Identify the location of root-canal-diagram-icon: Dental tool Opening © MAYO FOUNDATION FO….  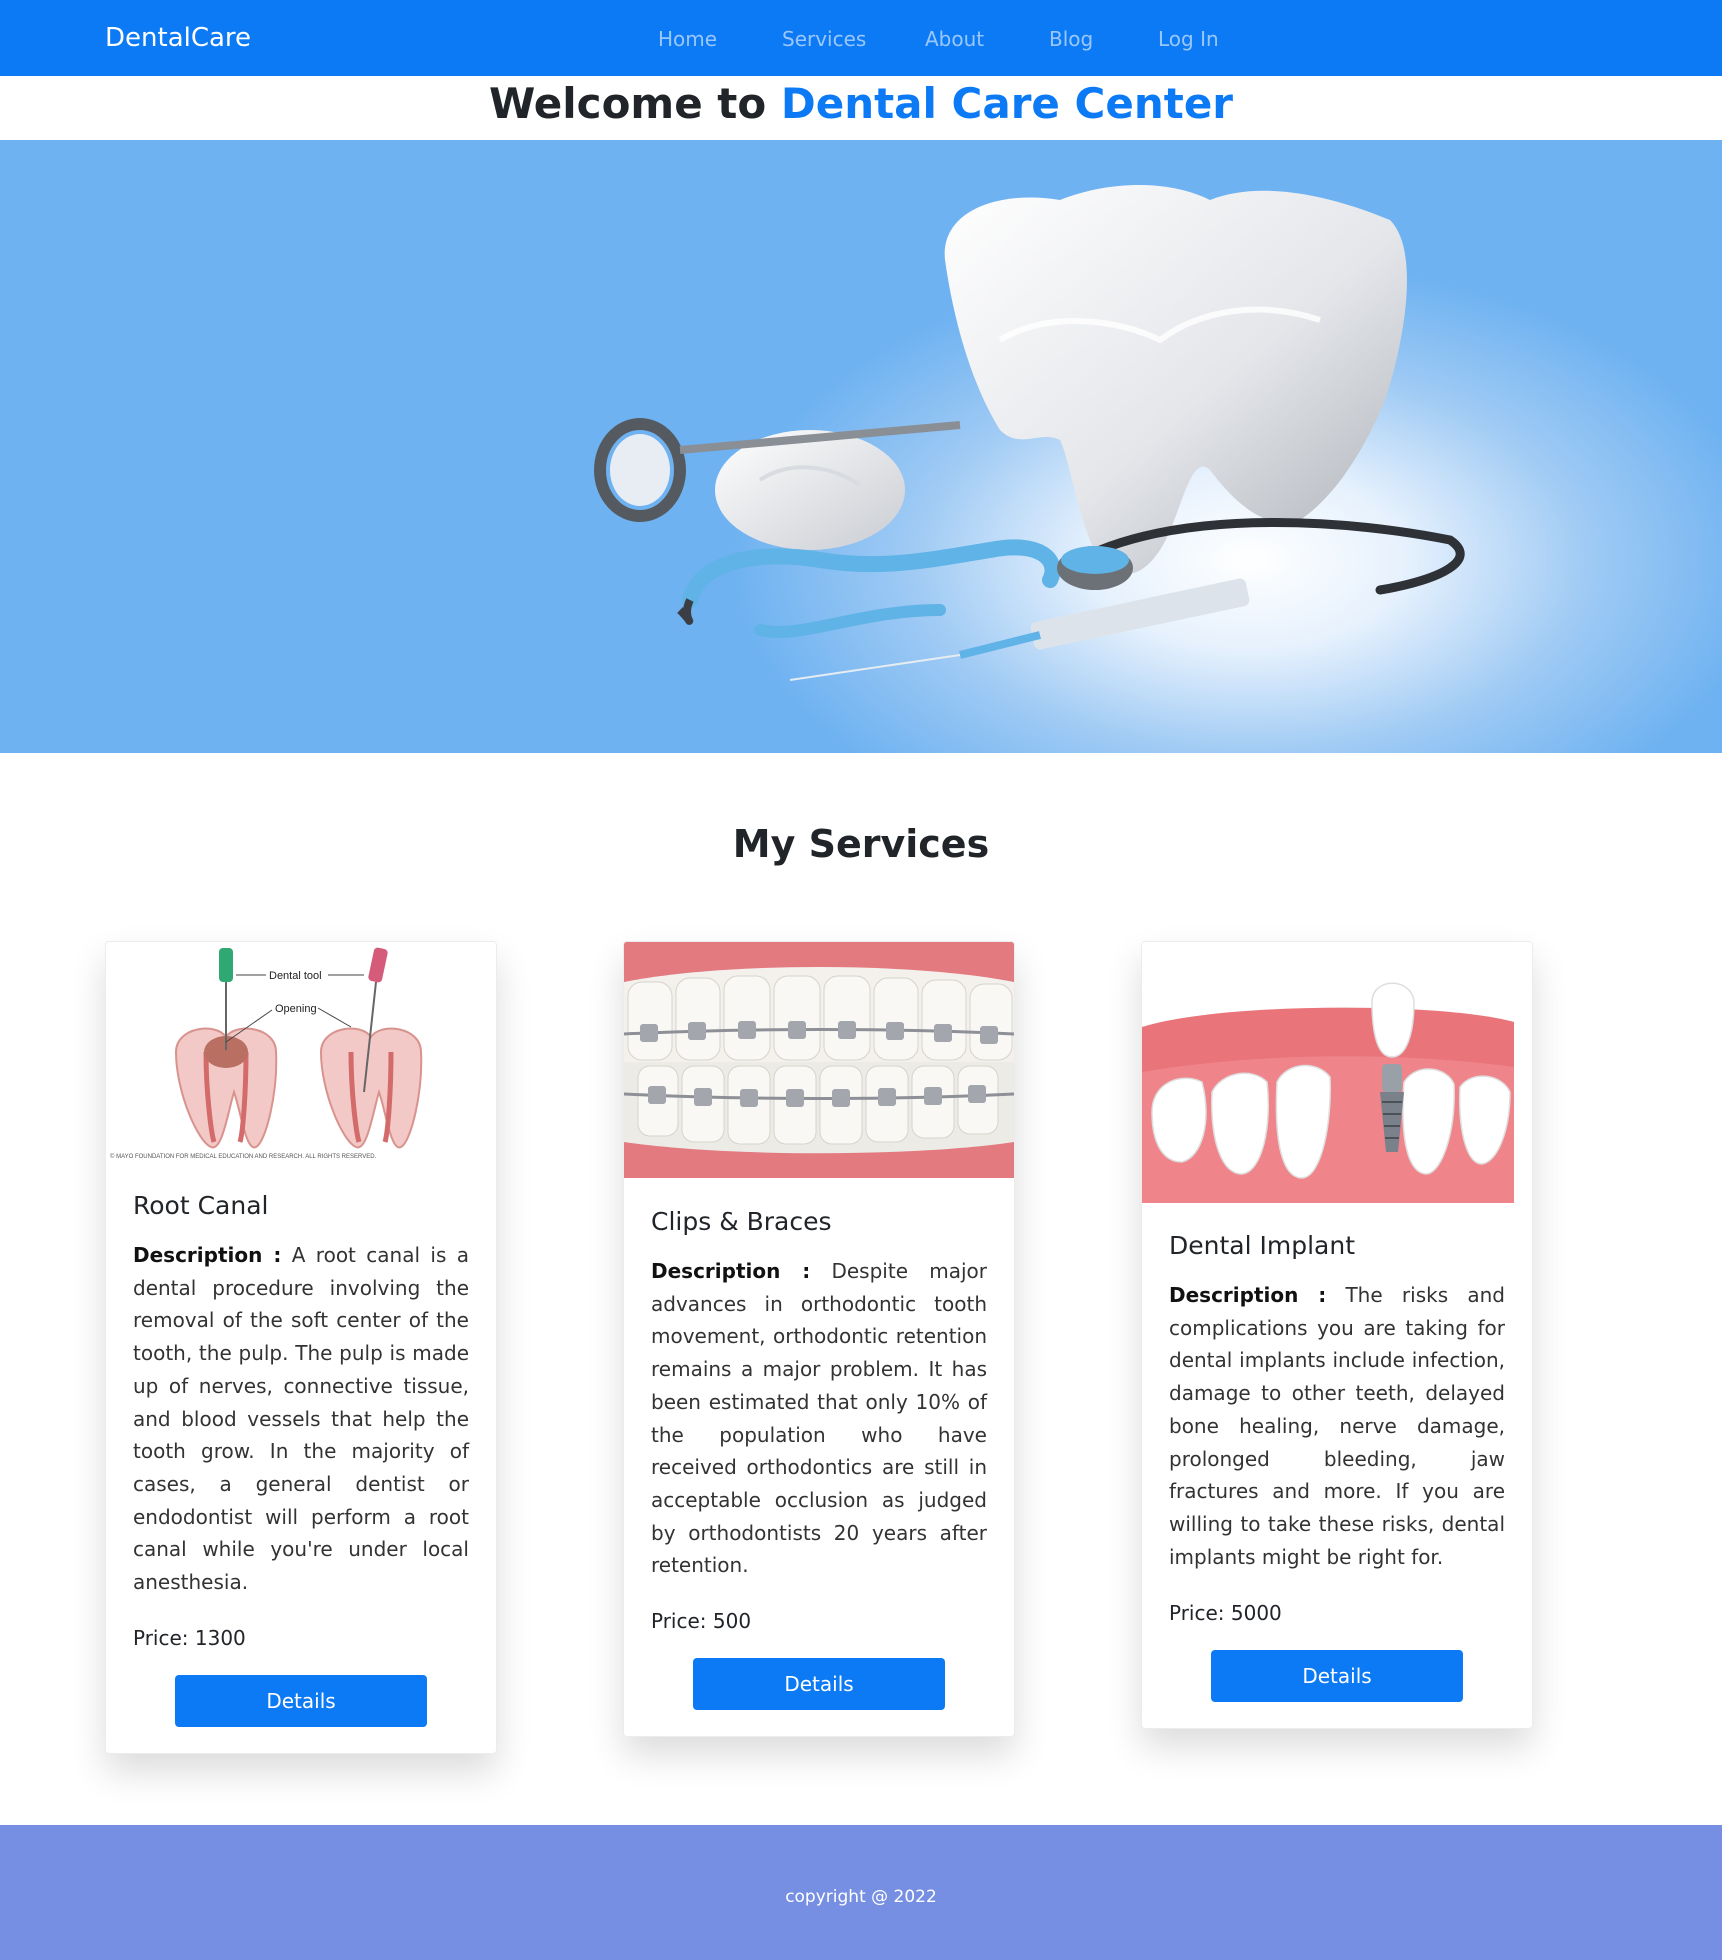
(266, 1053).